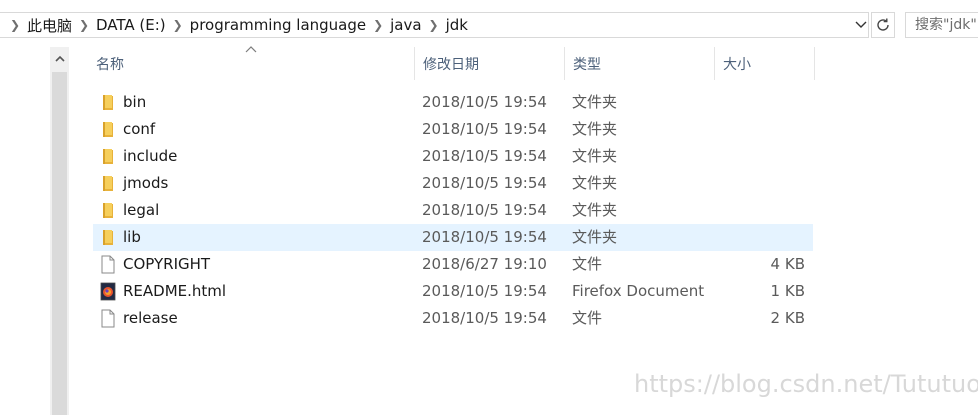 This screenshot has height=415, width=978. I want to click on watermark: https://blog.csdn.net/Tututuo, so click(806, 384).